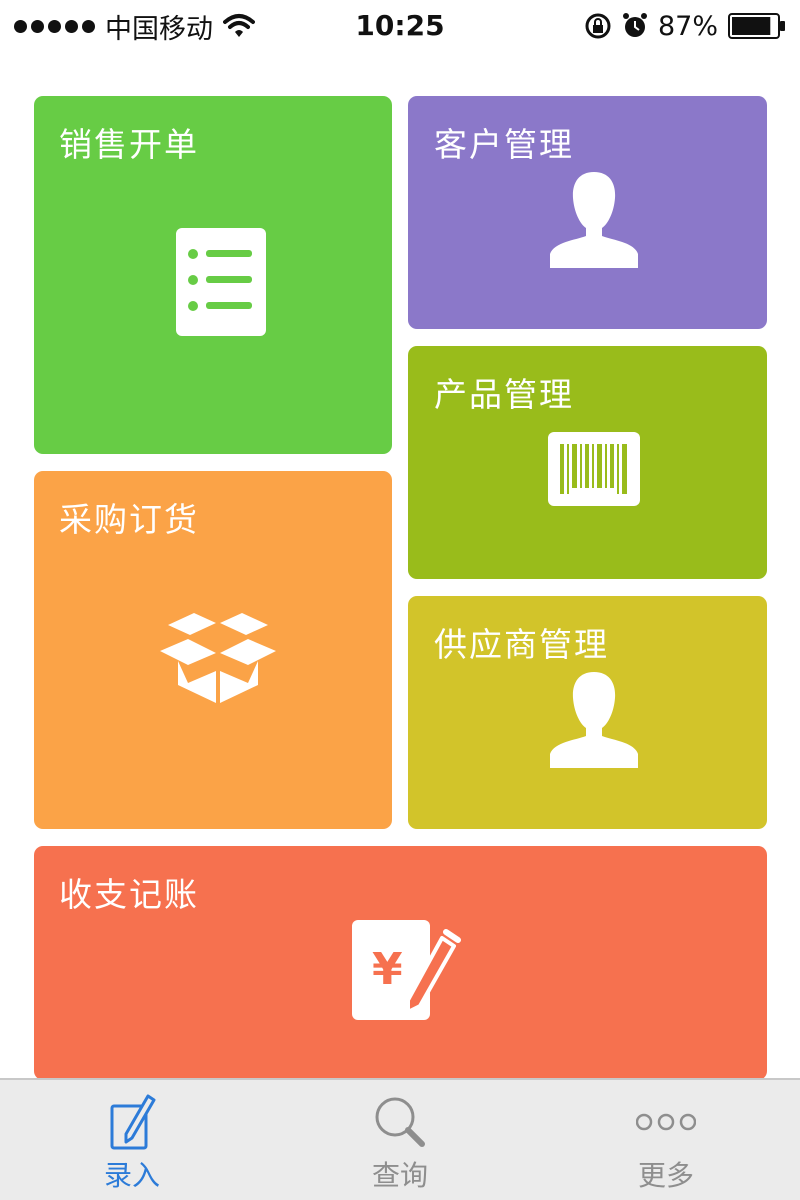 This screenshot has width=800, height=1200. Describe the element at coordinates (221, 282) in the screenshot. I see `list-document-icon` at that location.